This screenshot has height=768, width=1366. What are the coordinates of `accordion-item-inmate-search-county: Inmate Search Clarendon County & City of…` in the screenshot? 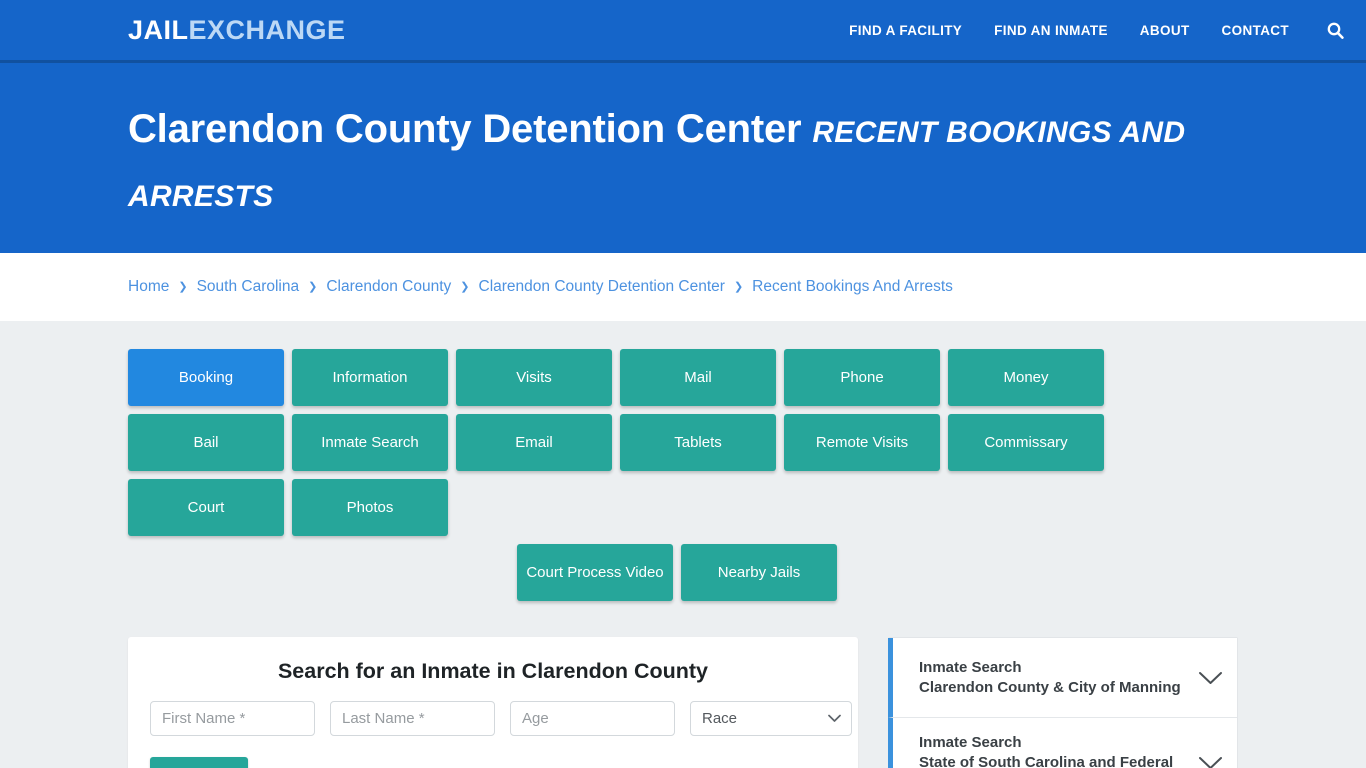 It's located at (1062, 678).